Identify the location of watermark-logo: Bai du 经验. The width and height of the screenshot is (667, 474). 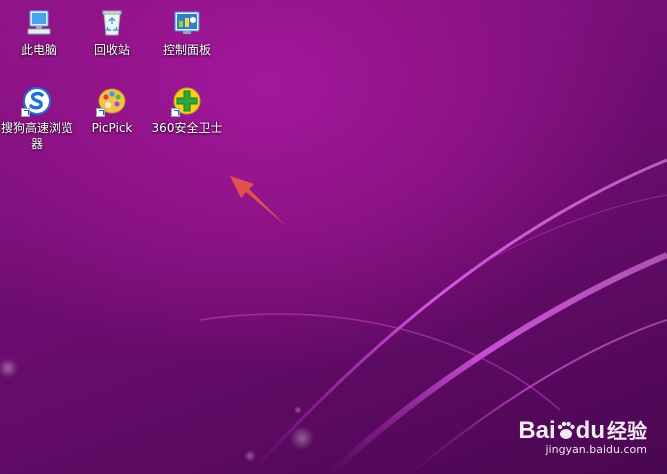
(582, 430).